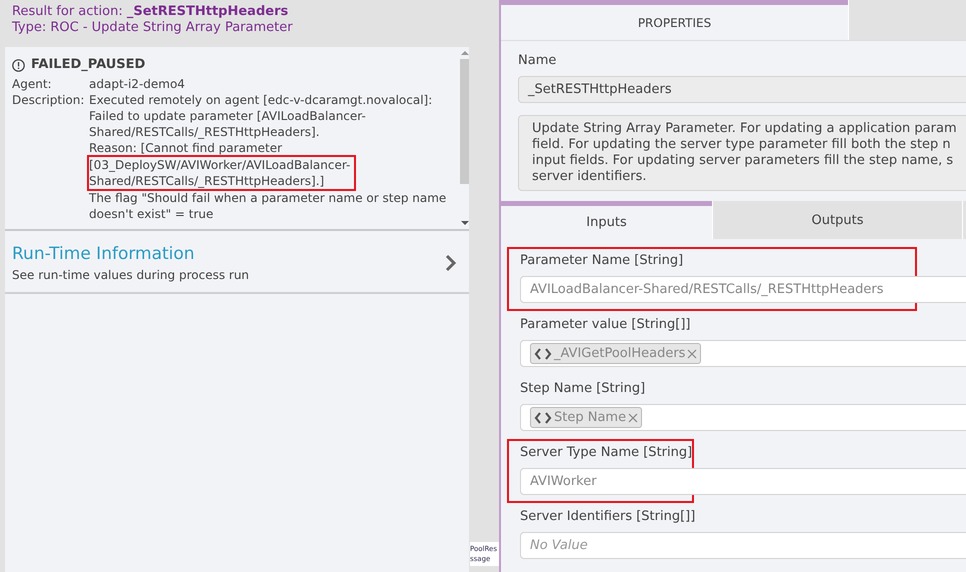 This screenshot has width=966, height=572. What do you see at coordinates (153, 28) in the screenshot?
I see `action-type: Type: ROC - Update String Array Parameter` at bounding box center [153, 28].